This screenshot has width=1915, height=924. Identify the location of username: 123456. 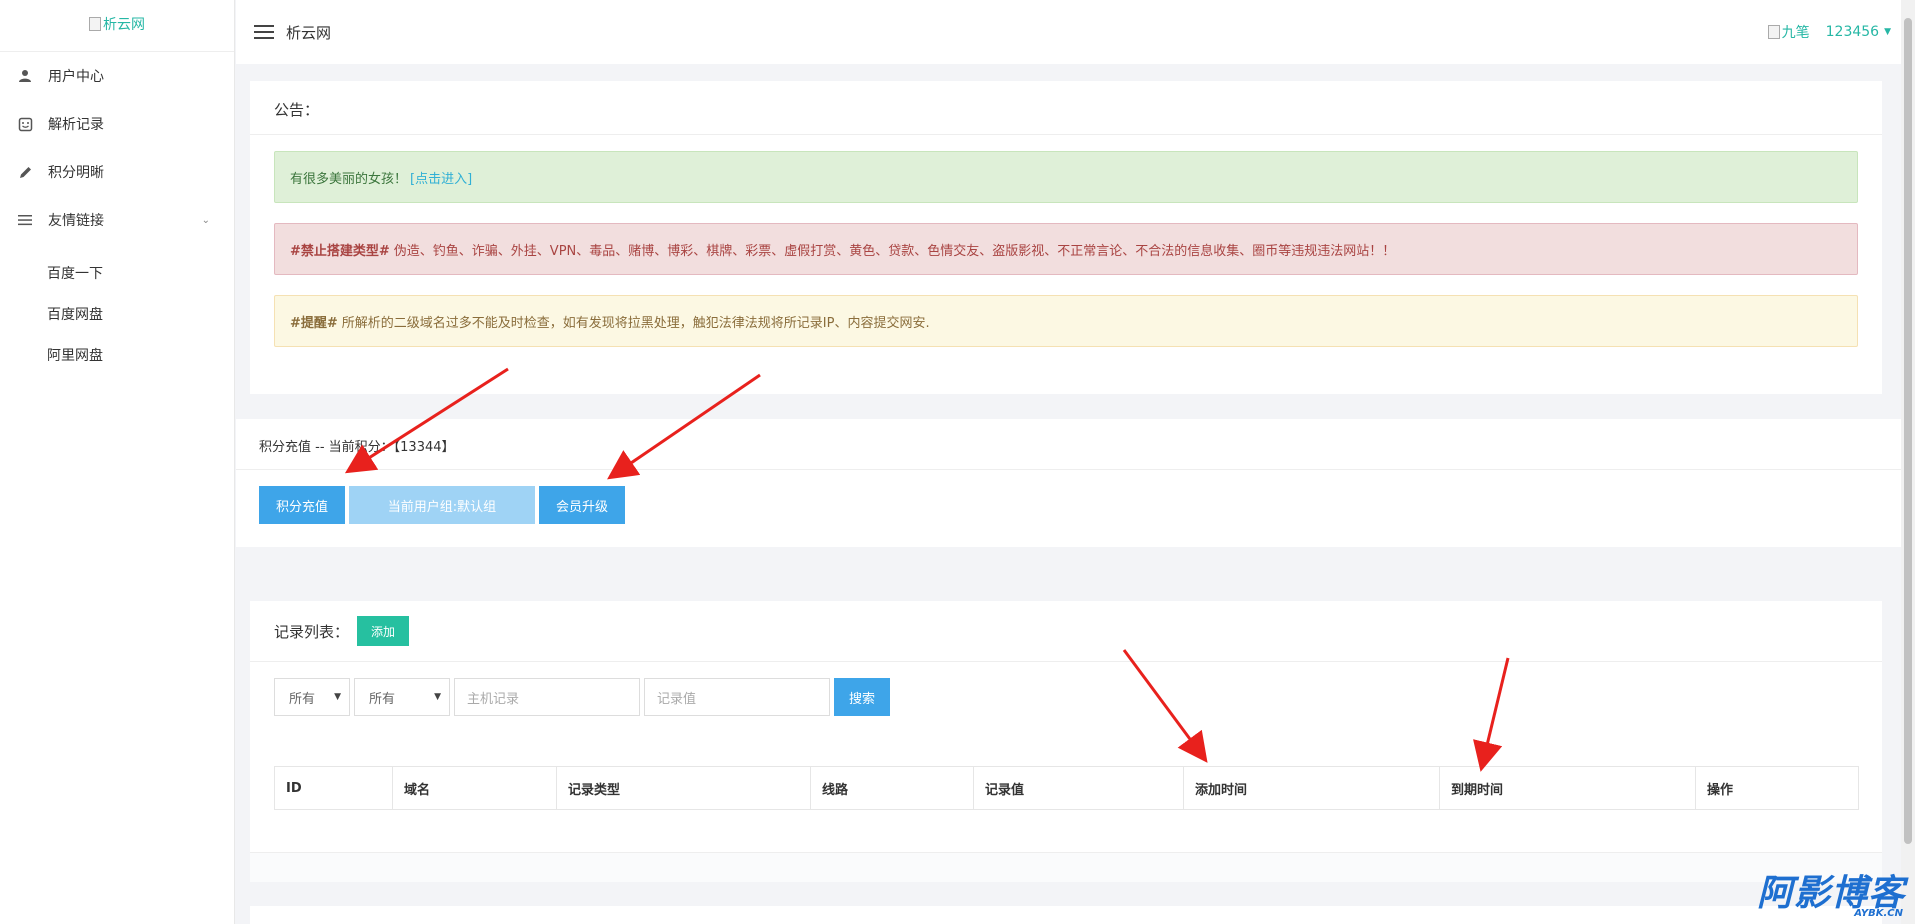
(1852, 32).